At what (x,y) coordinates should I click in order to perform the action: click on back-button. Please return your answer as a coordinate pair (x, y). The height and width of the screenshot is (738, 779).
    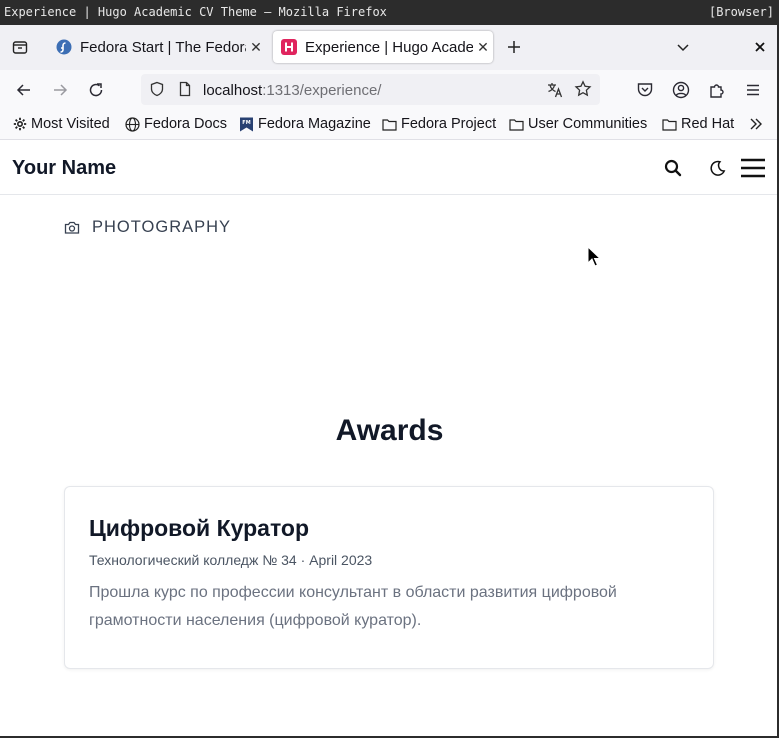
    Looking at the image, I should click on (24, 90).